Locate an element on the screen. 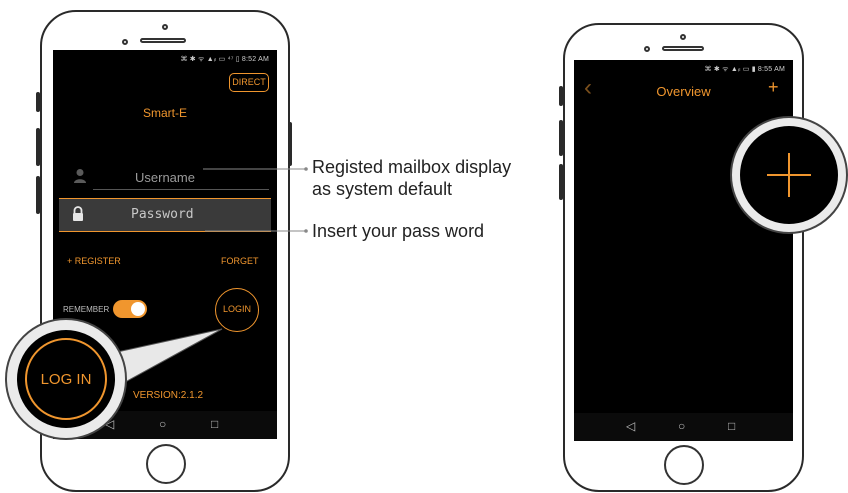  overview-title: Overview is located at coordinates (683, 91).